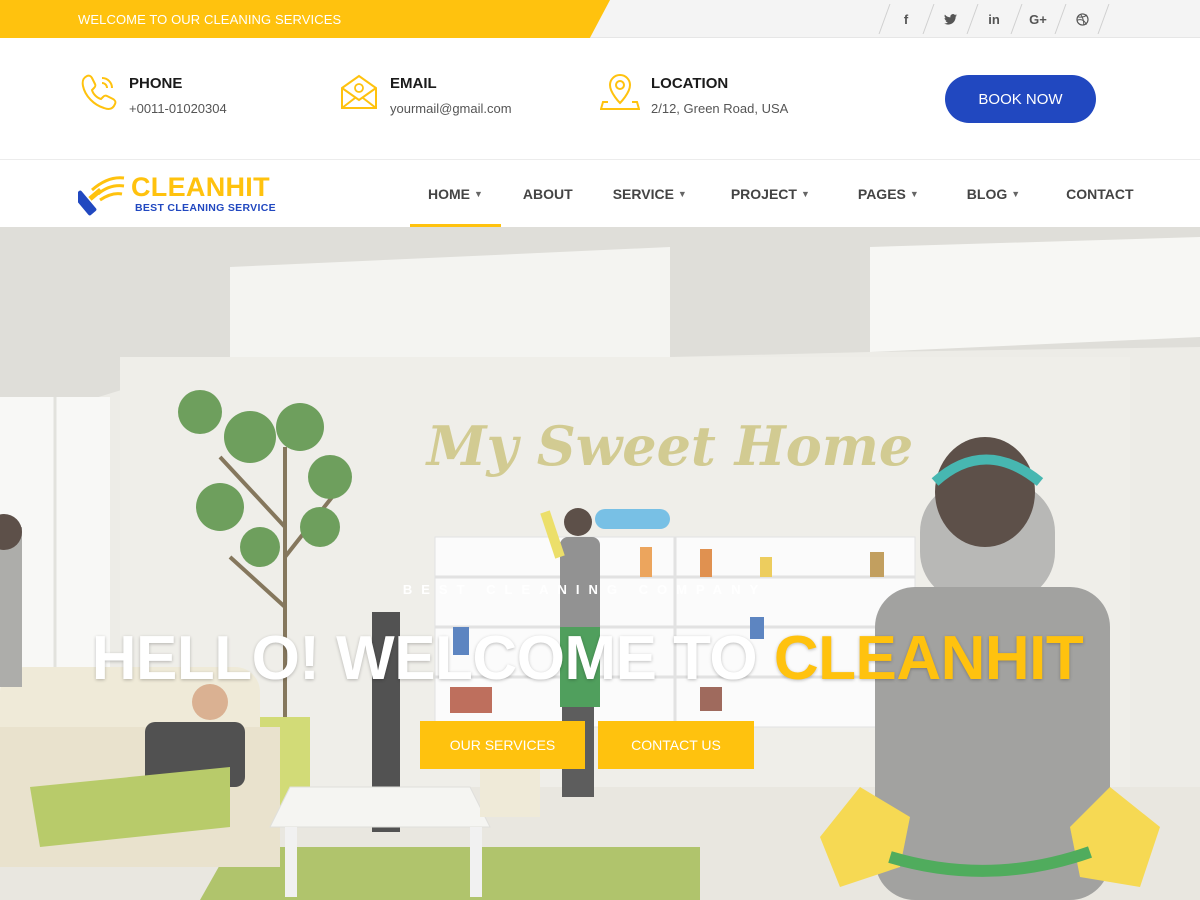 The height and width of the screenshot is (900, 1200). Describe the element at coordinates (720, 108) in the screenshot. I see `location-value: 2/12, Green Road, USA` at that location.